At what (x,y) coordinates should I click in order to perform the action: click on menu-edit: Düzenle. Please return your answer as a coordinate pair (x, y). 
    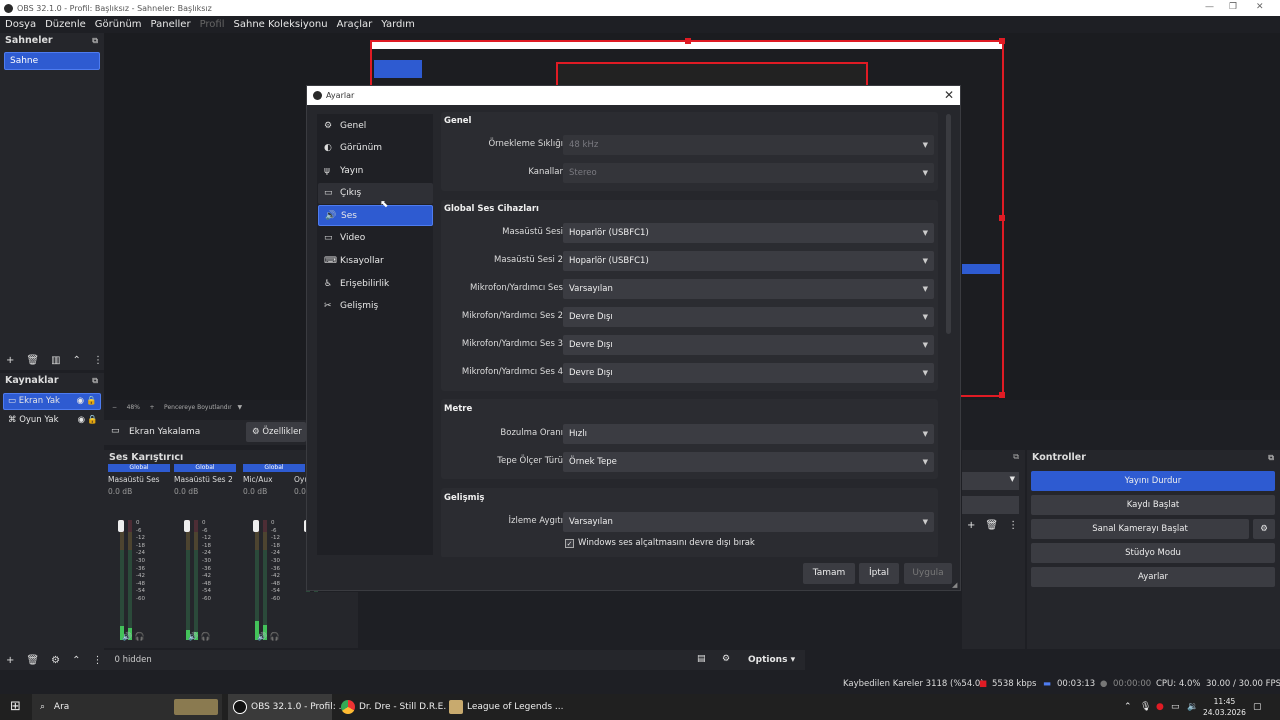
    Looking at the image, I should click on (65, 24).